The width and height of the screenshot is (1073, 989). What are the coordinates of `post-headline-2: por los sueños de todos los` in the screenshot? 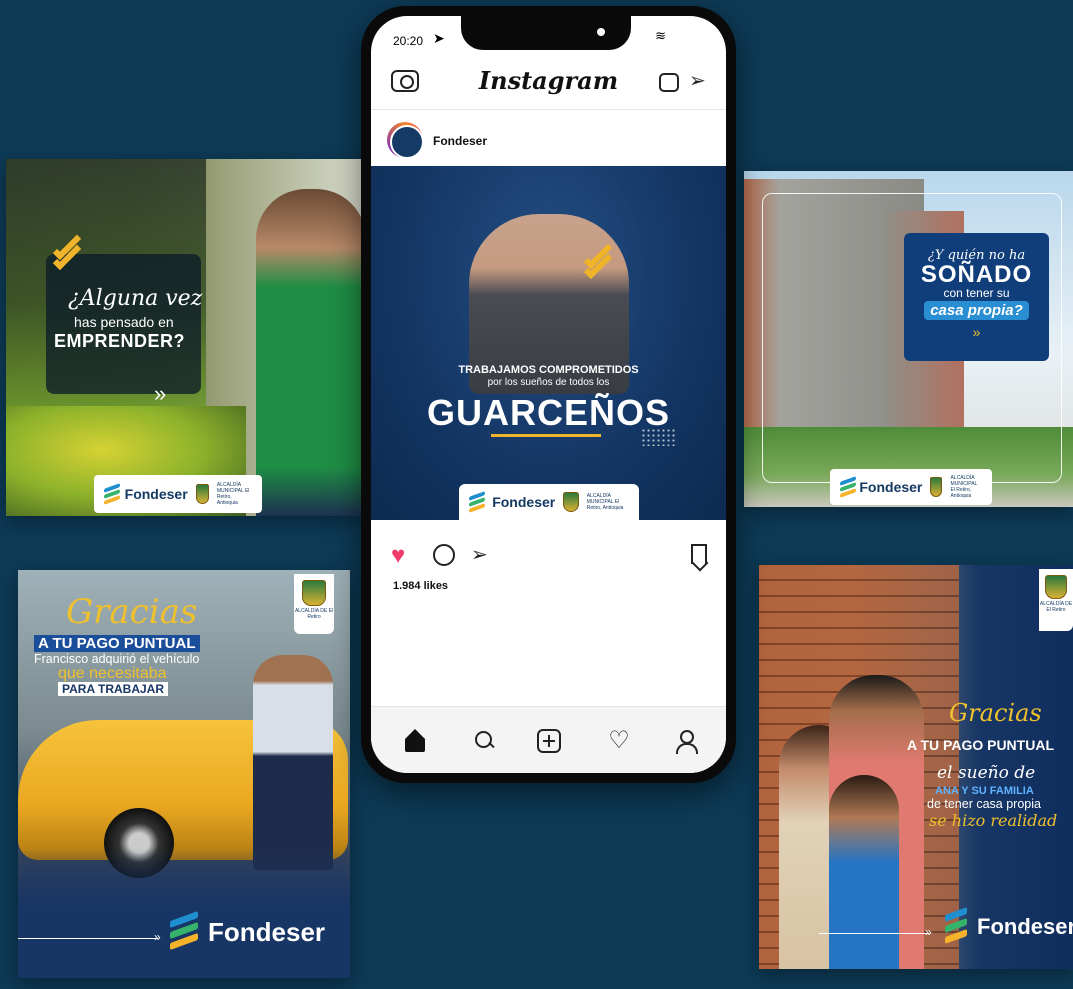 It's located at (548, 382).